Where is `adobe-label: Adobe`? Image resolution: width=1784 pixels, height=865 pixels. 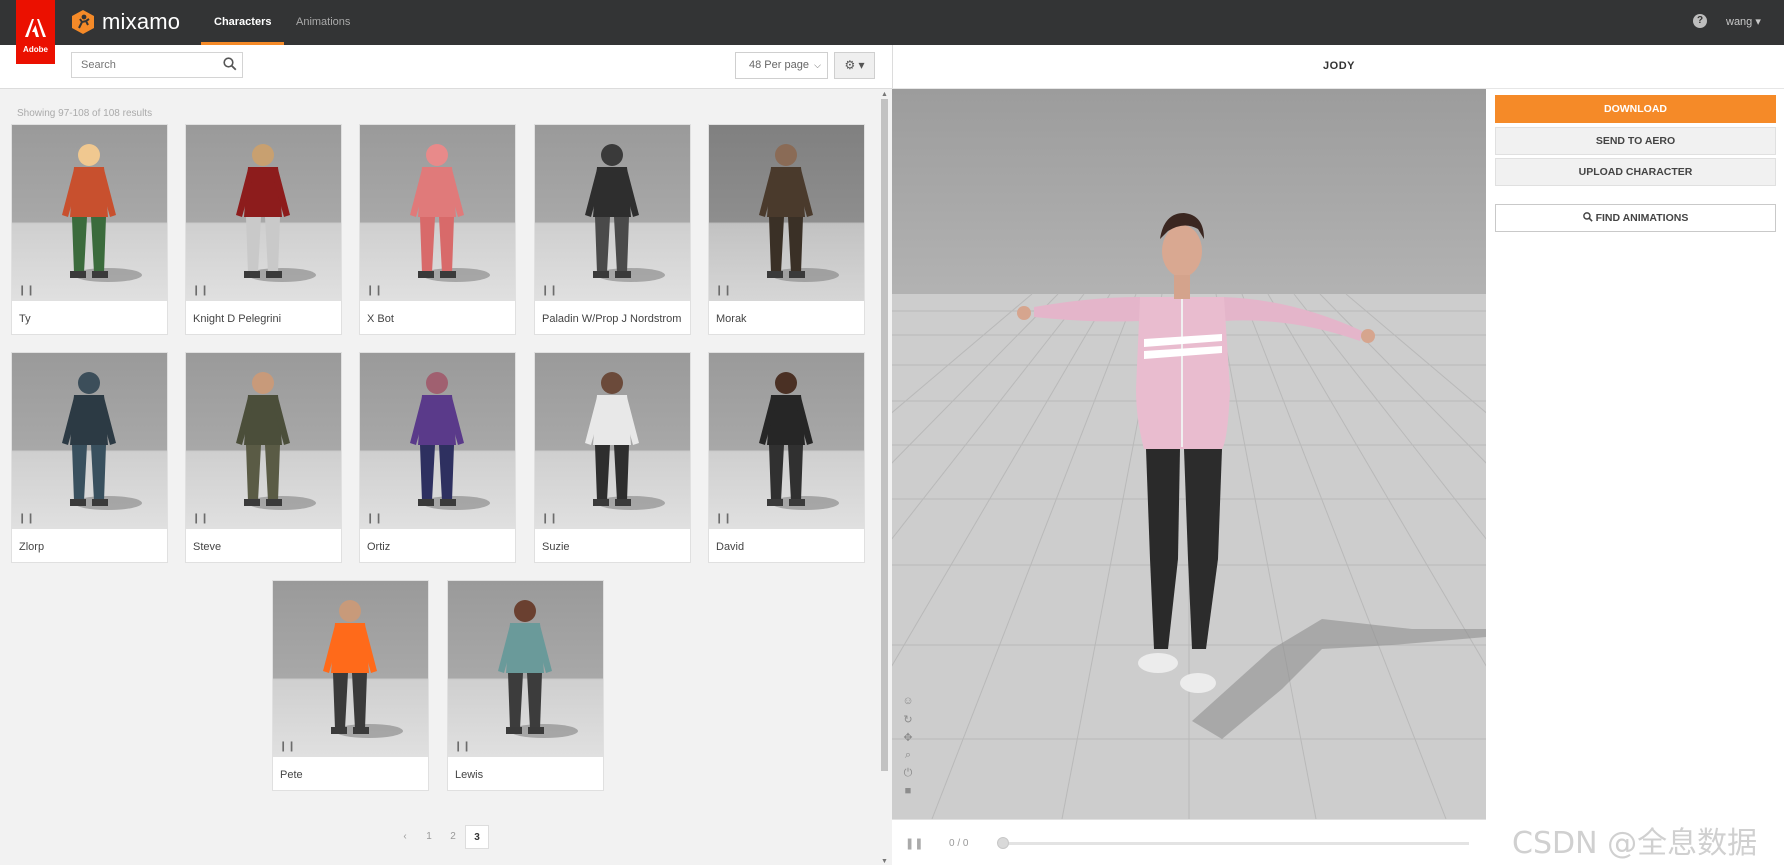 adobe-label: Adobe is located at coordinates (35, 49).